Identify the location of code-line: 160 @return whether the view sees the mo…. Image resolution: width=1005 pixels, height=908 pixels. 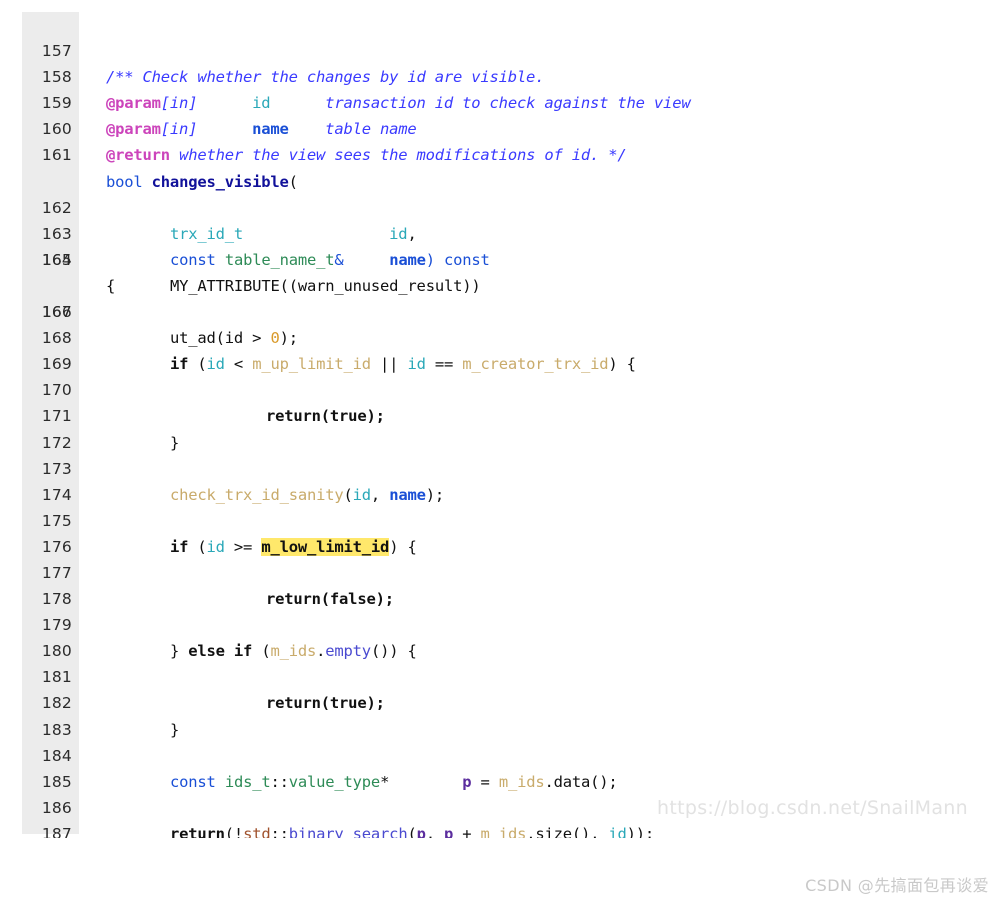
(502, 127).